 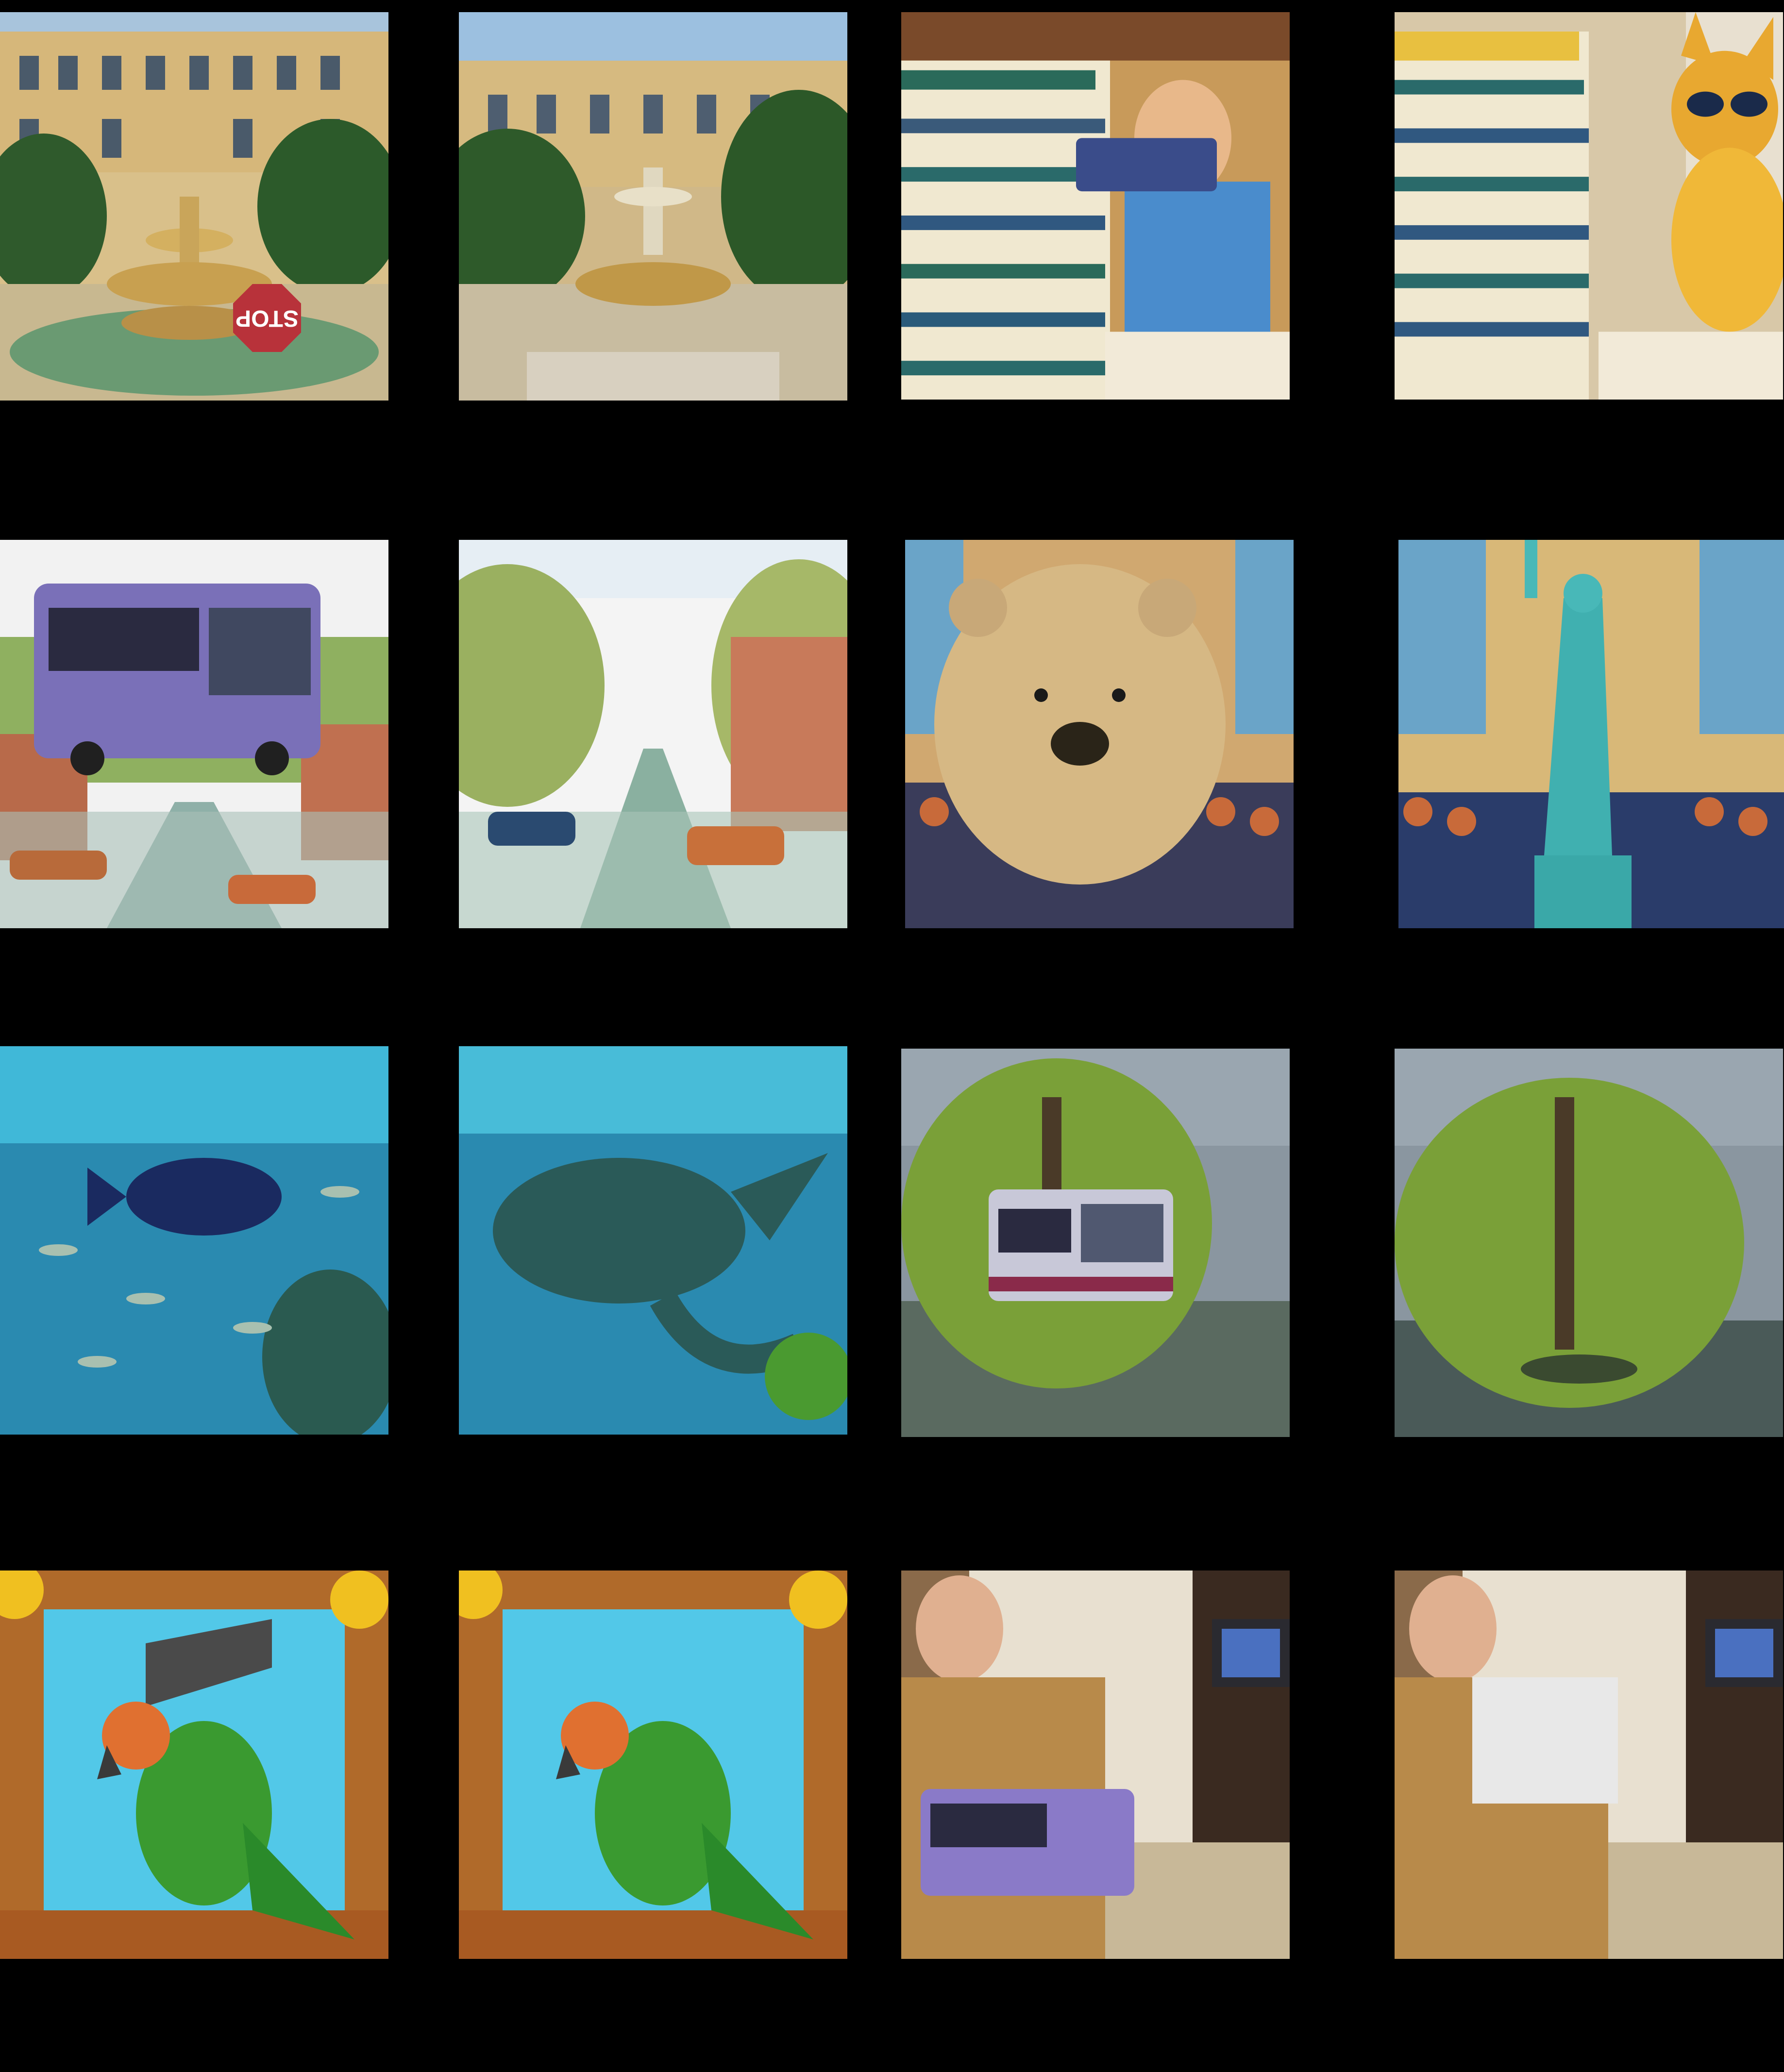 I want to click on image-parrot-brick, so click(x=194, y=1765).